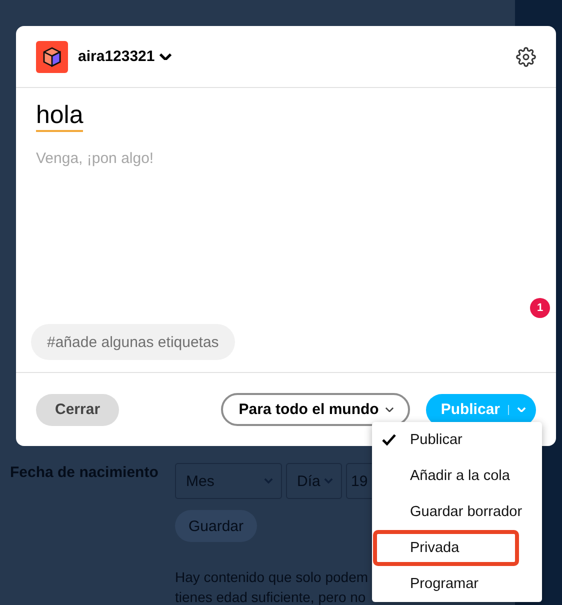 Image resolution: width=562 pixels, height=605 pixels. Describe the element at coordinates (133, 342) in the screenshot. I see `tags-field: #añade algunas etiquetas` at that location.